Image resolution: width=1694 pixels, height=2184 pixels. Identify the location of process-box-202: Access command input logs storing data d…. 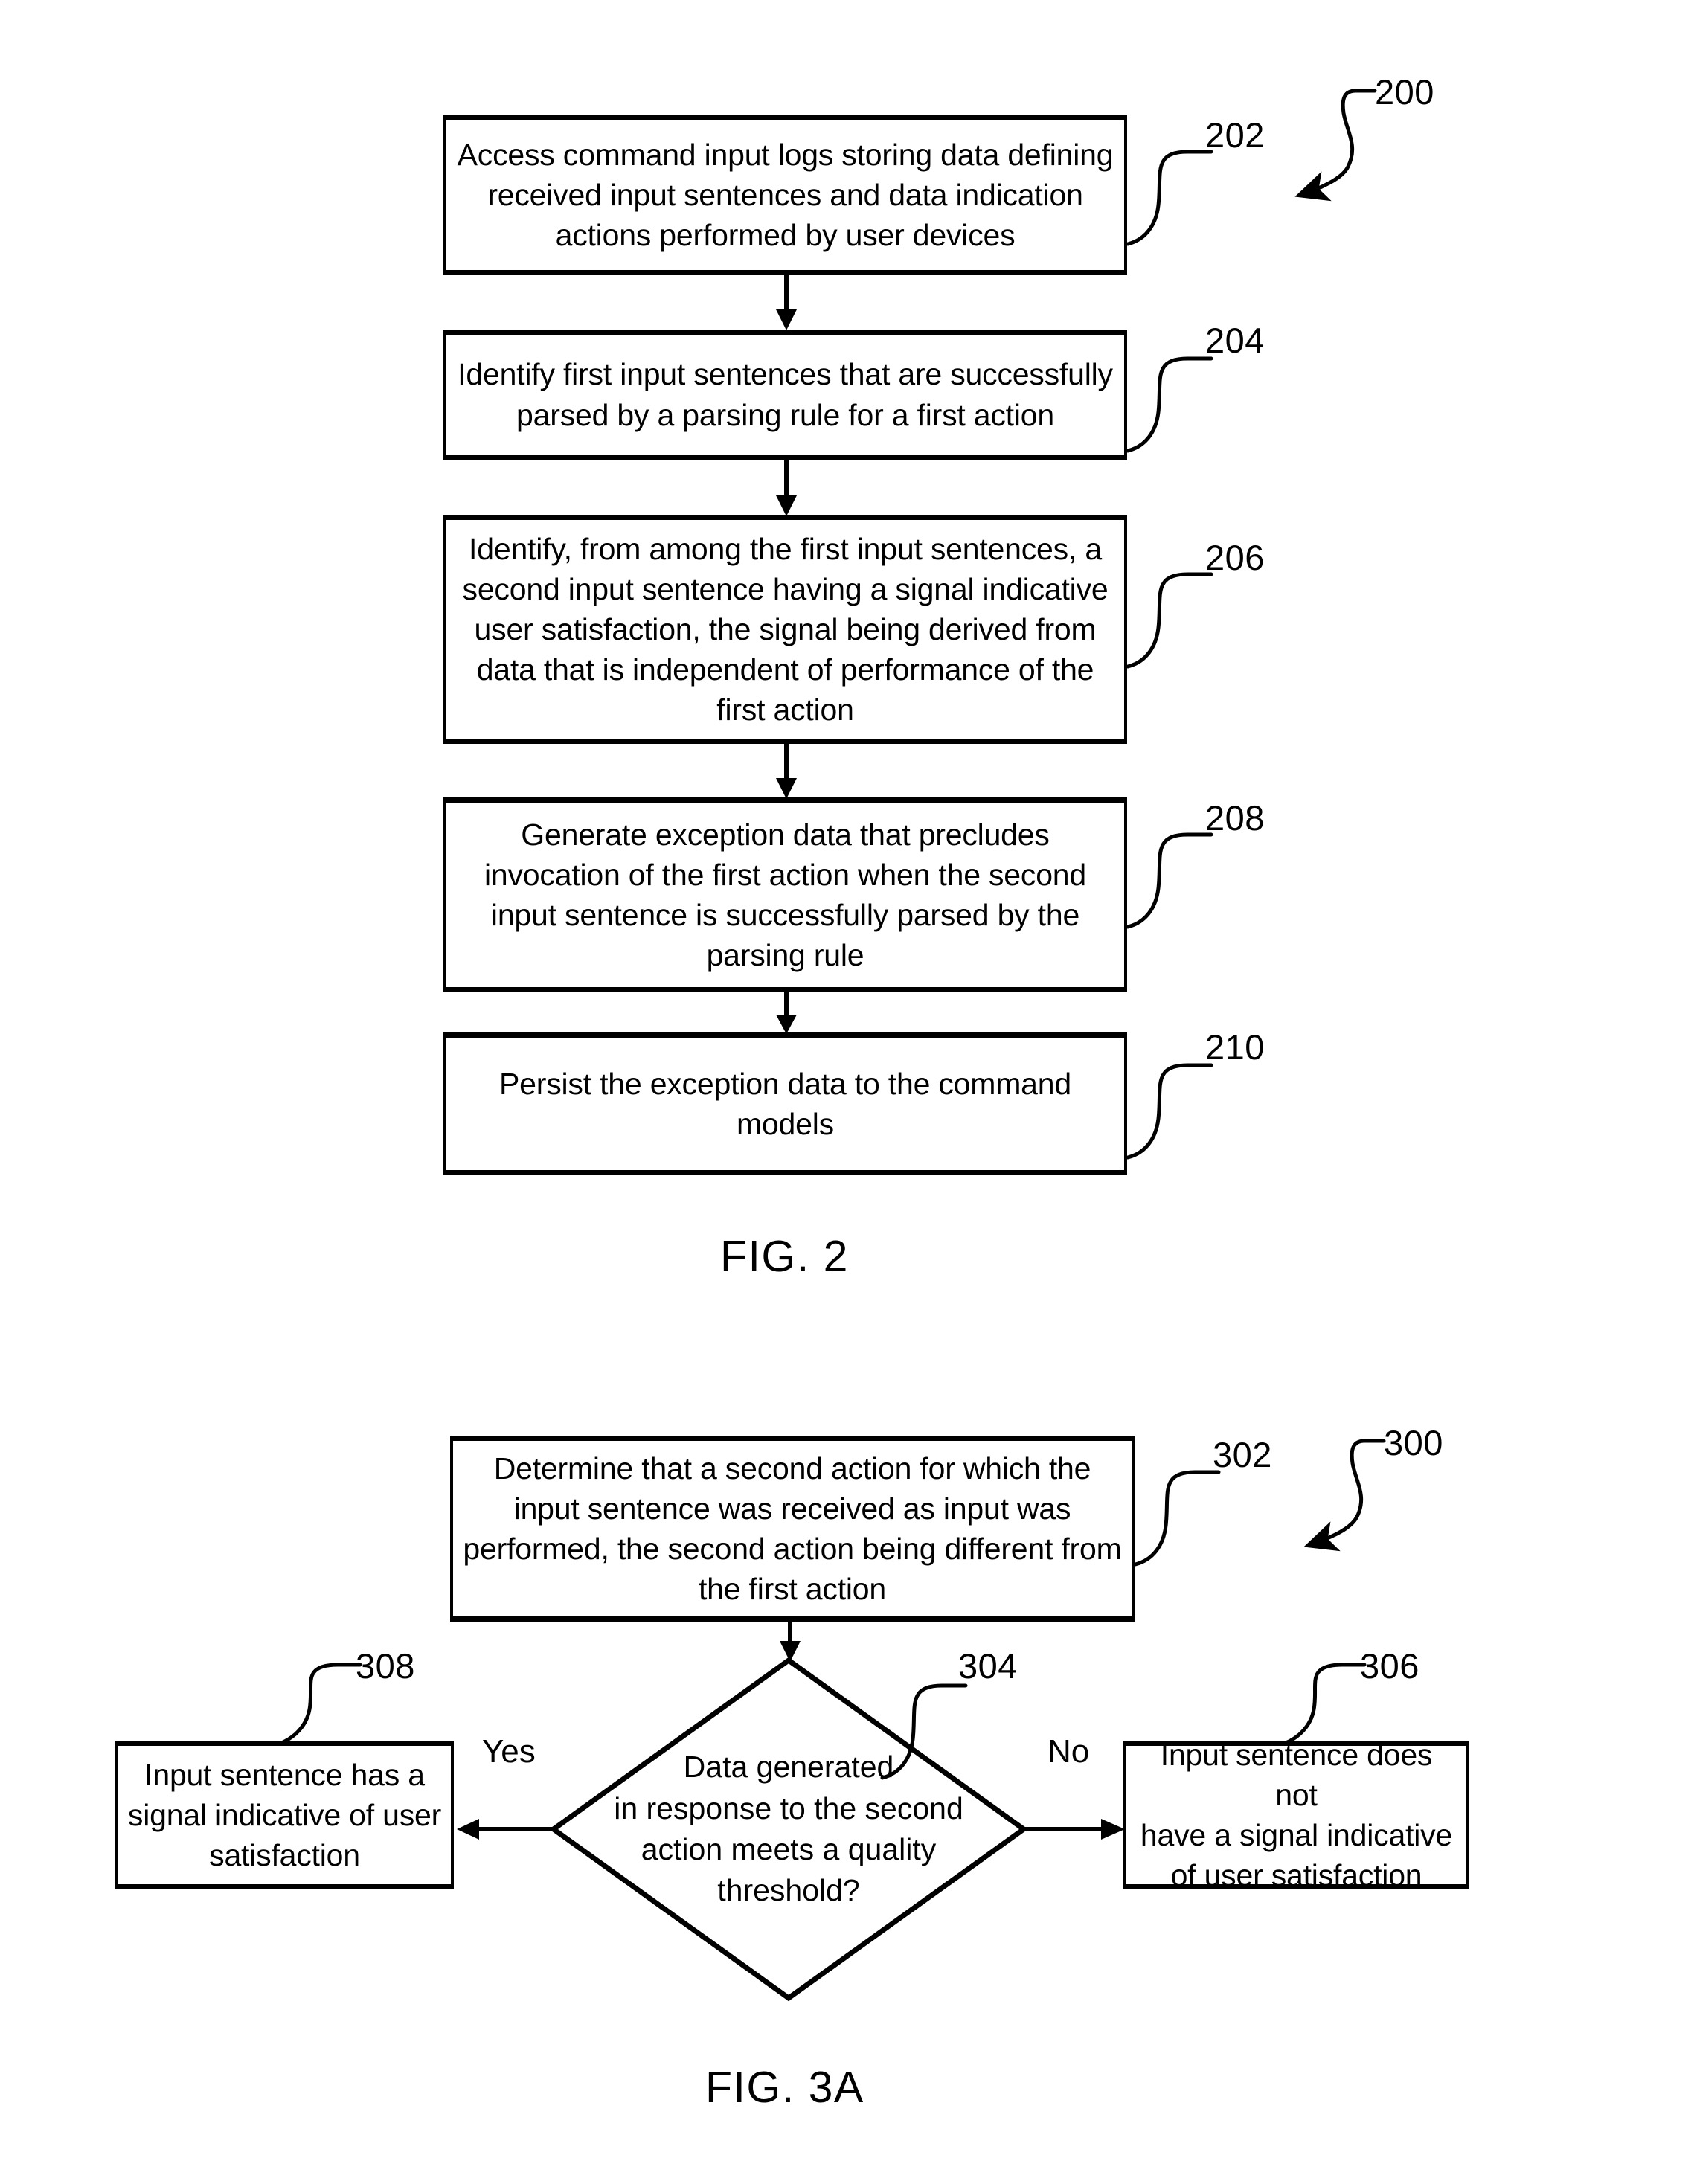
(785, 195).